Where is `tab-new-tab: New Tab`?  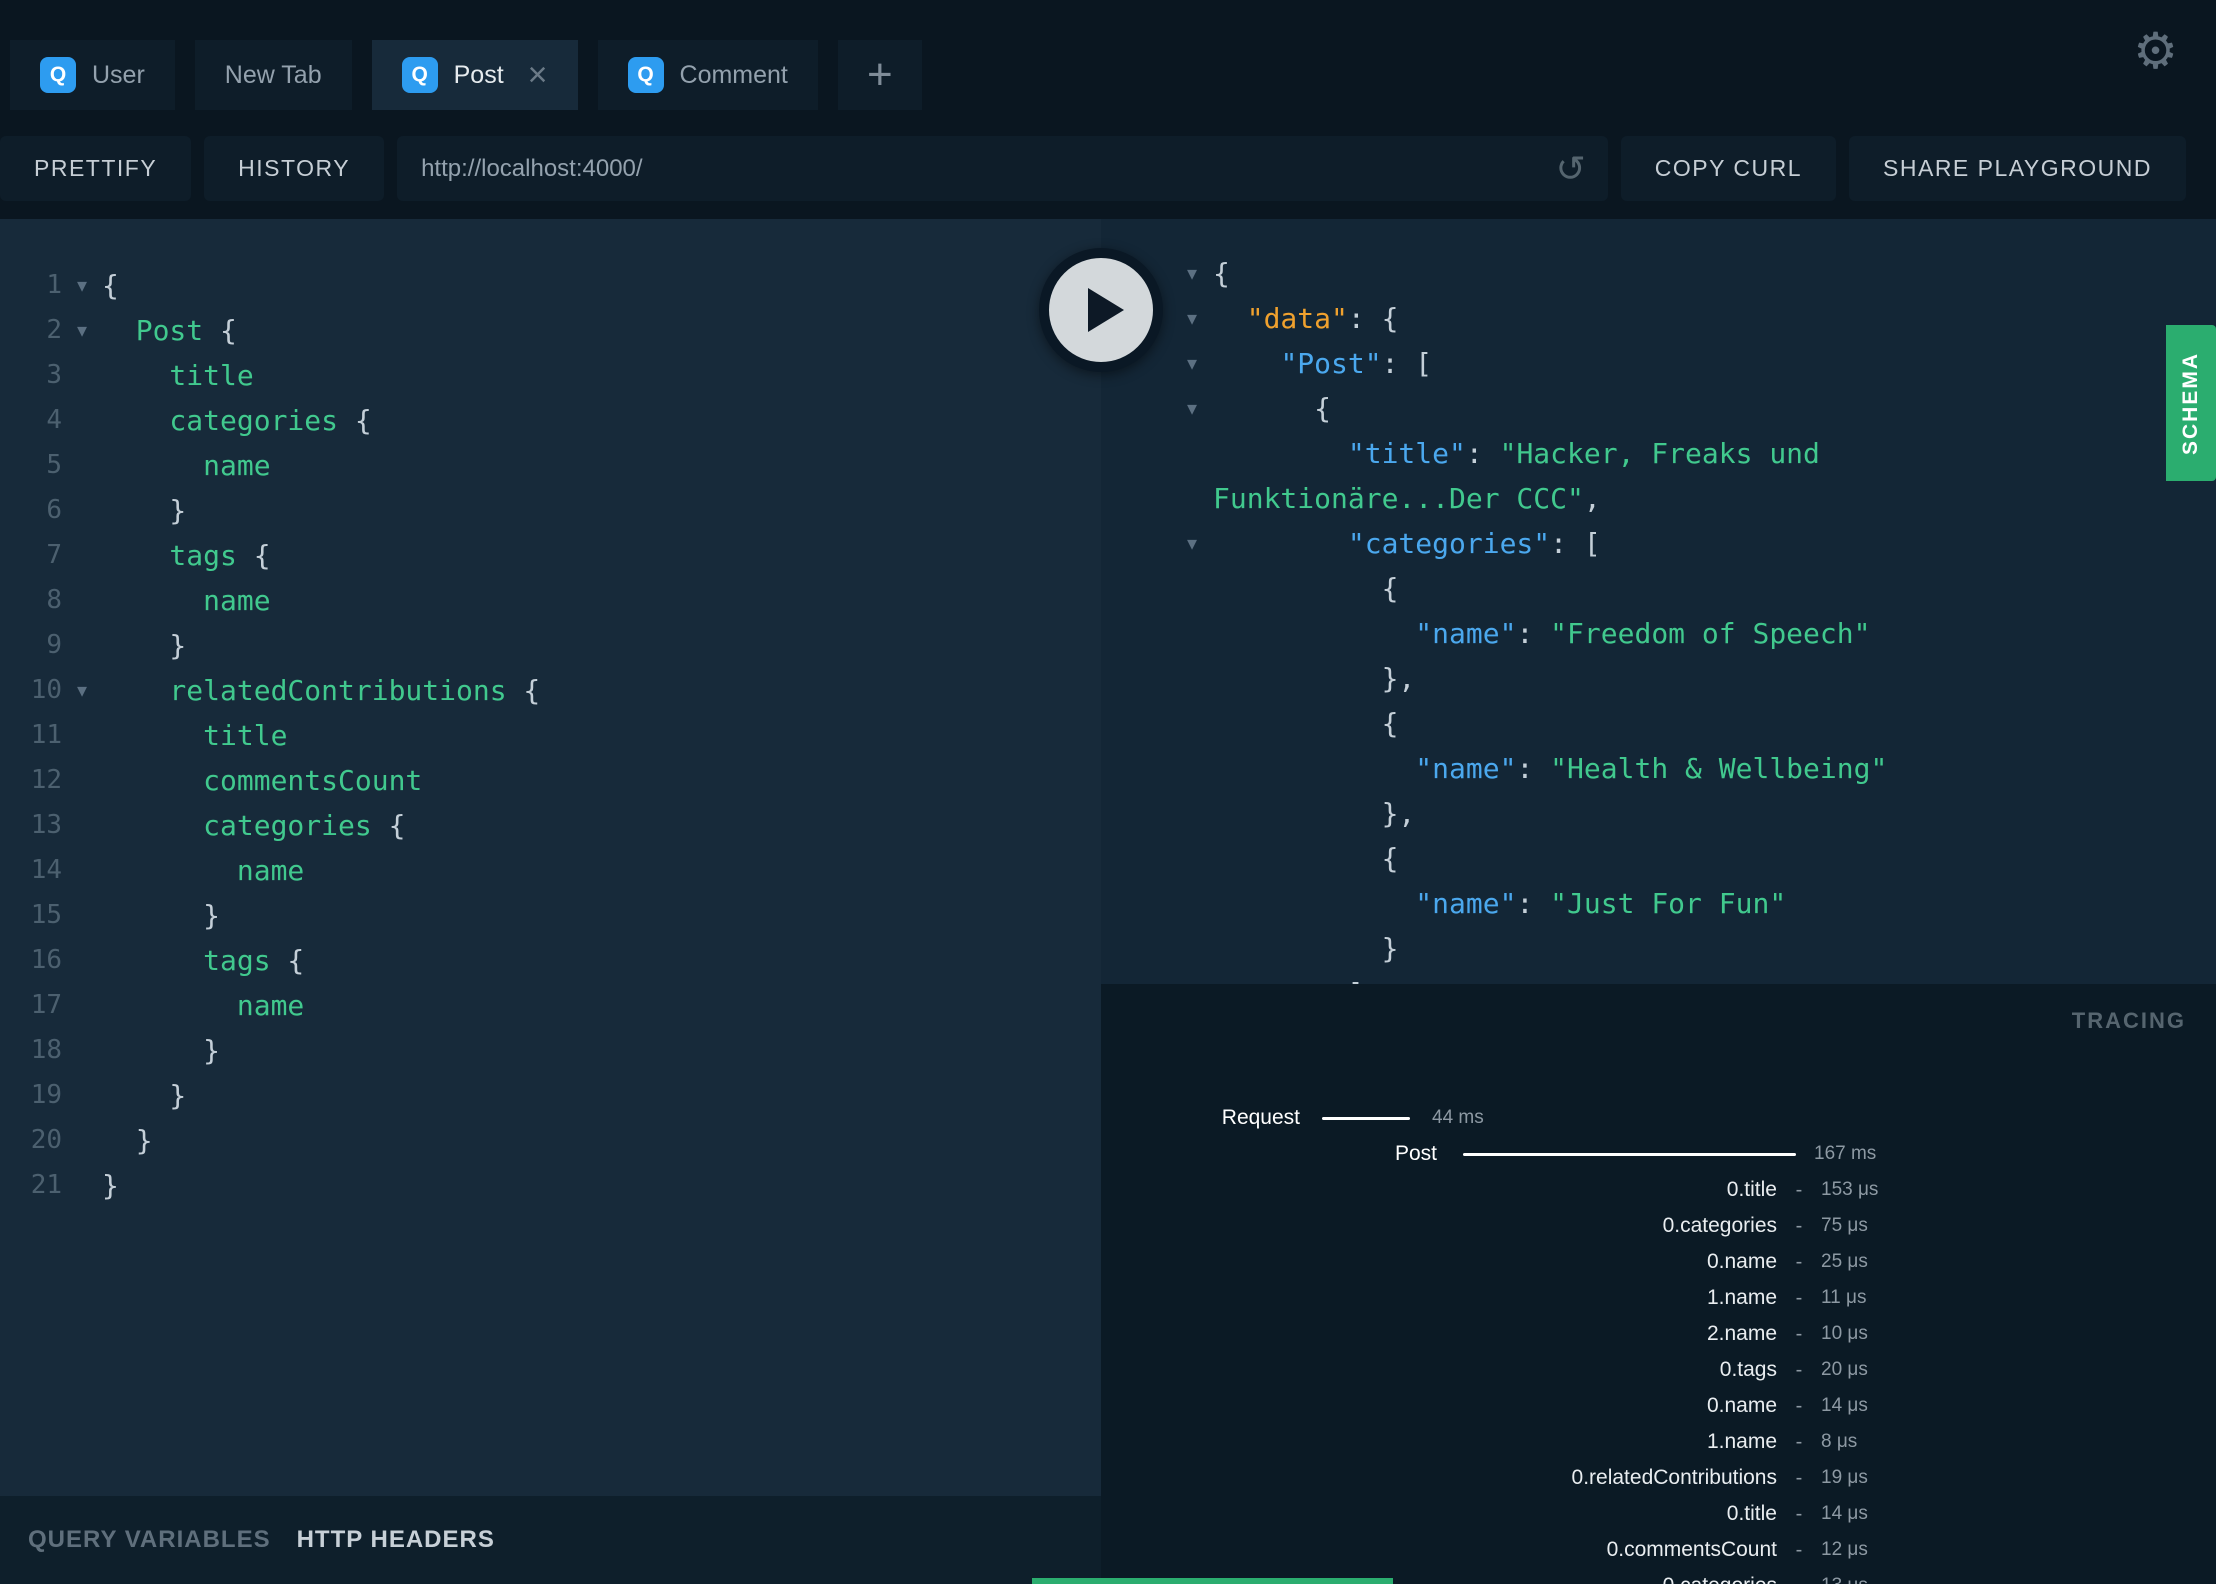
tab-new-tab: New Tab is located at coordinates (273, 75).